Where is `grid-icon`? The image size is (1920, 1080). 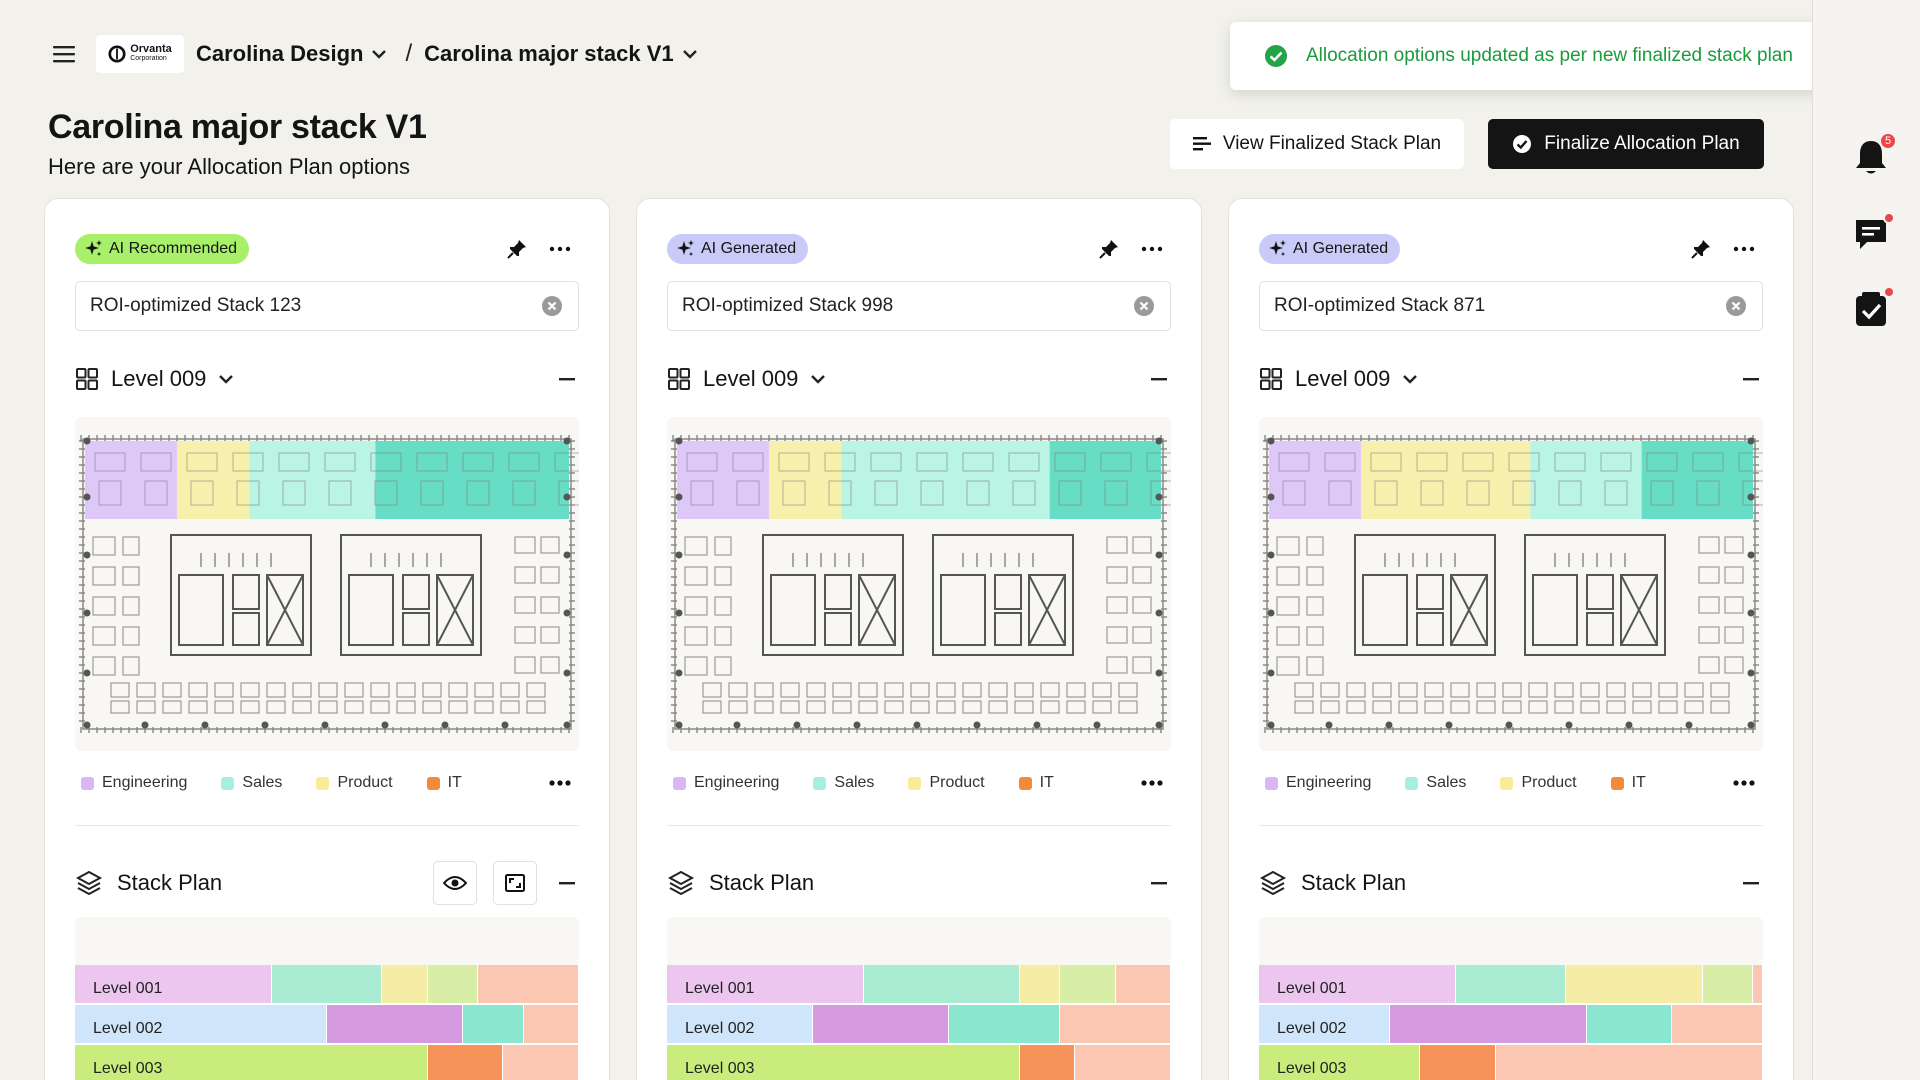
grid-icon is located at coordinates (1271, 379).